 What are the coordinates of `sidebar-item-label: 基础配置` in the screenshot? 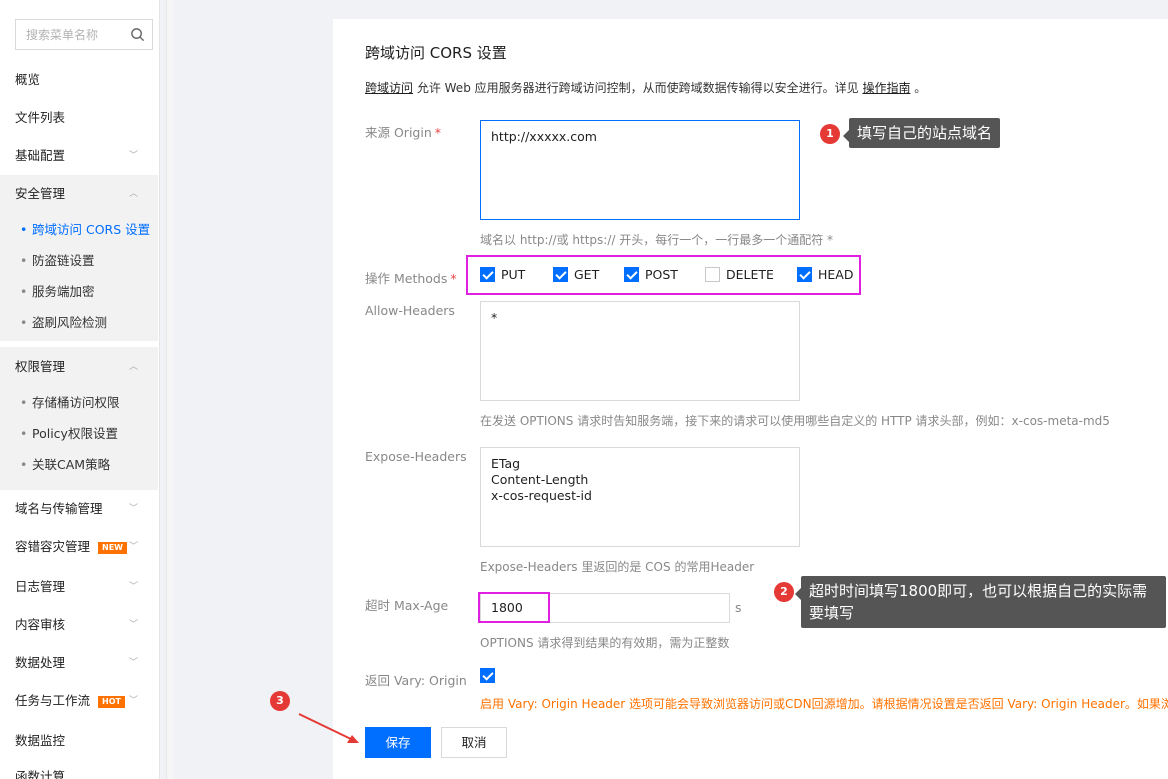 It's located at (40, 155).